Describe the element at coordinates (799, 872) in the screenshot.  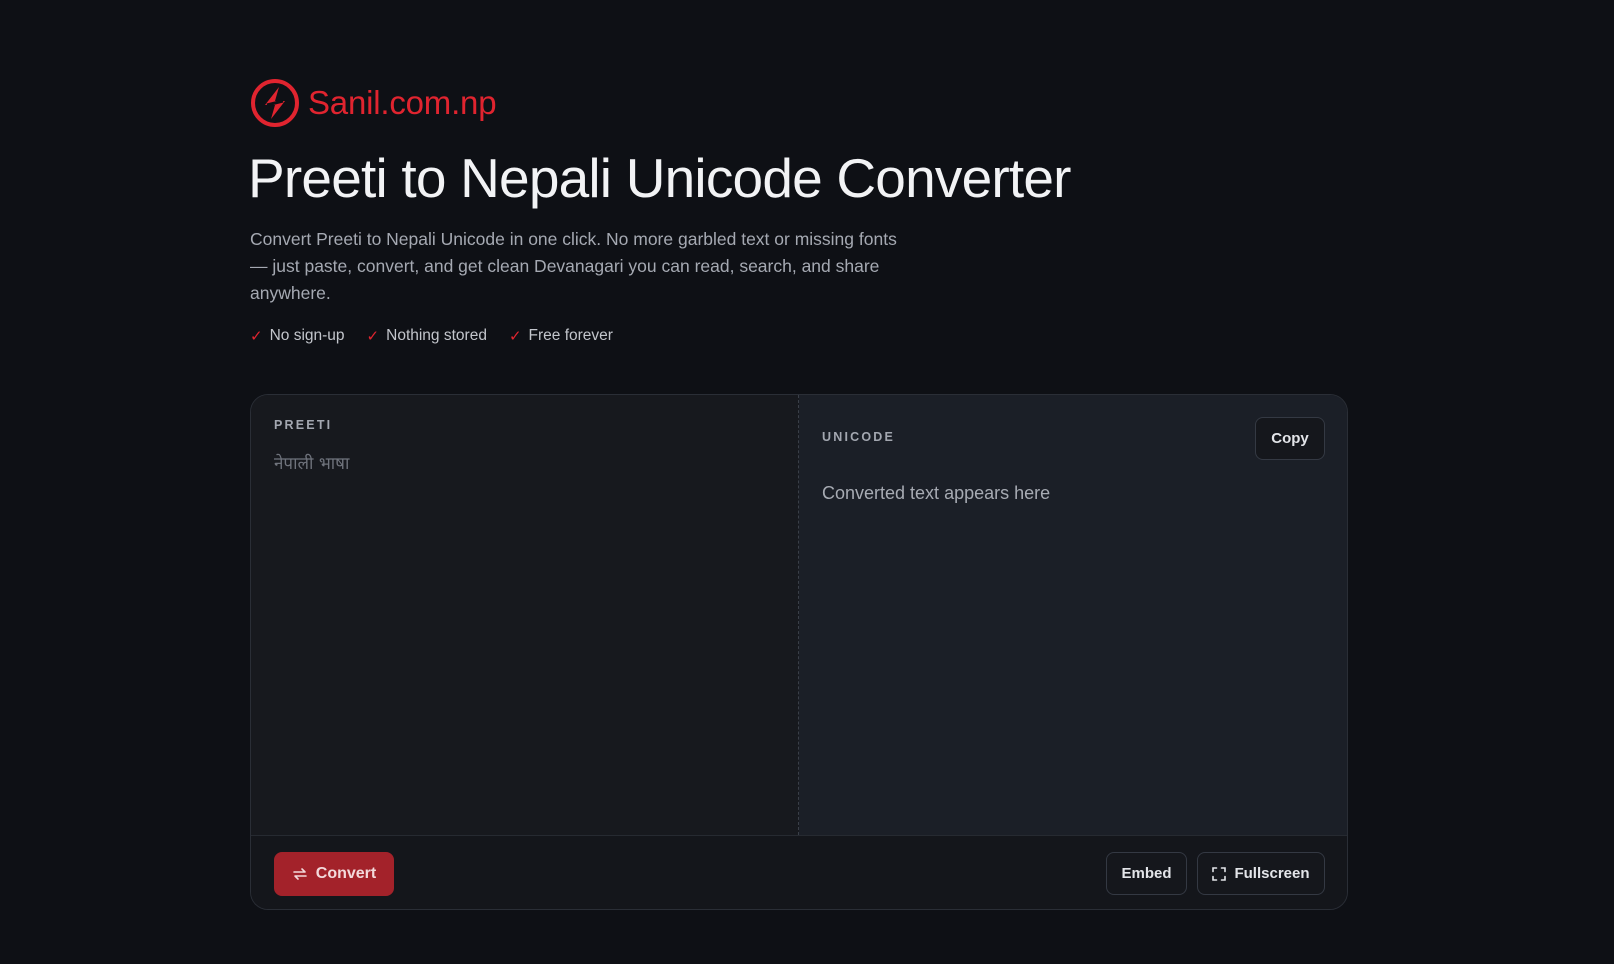
I see `converter-footer: Convert Embed Fullscreen` at that location.